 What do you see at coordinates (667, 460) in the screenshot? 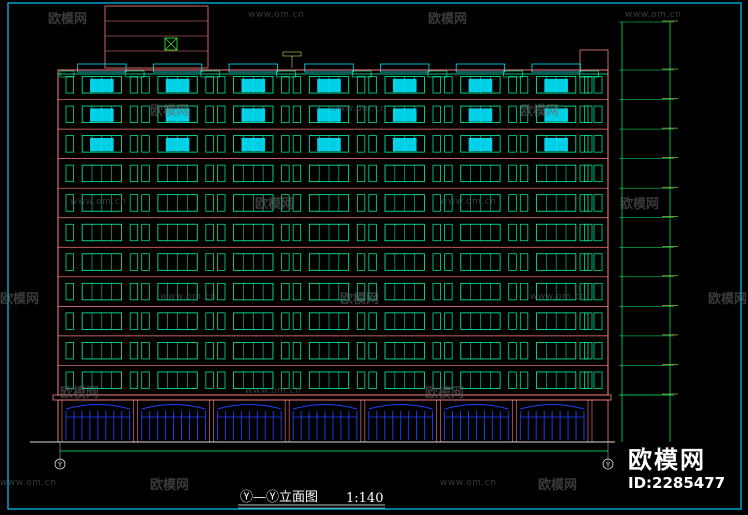
I see `brand-logo-text: 欧模网` at bounding box center [667, 460].